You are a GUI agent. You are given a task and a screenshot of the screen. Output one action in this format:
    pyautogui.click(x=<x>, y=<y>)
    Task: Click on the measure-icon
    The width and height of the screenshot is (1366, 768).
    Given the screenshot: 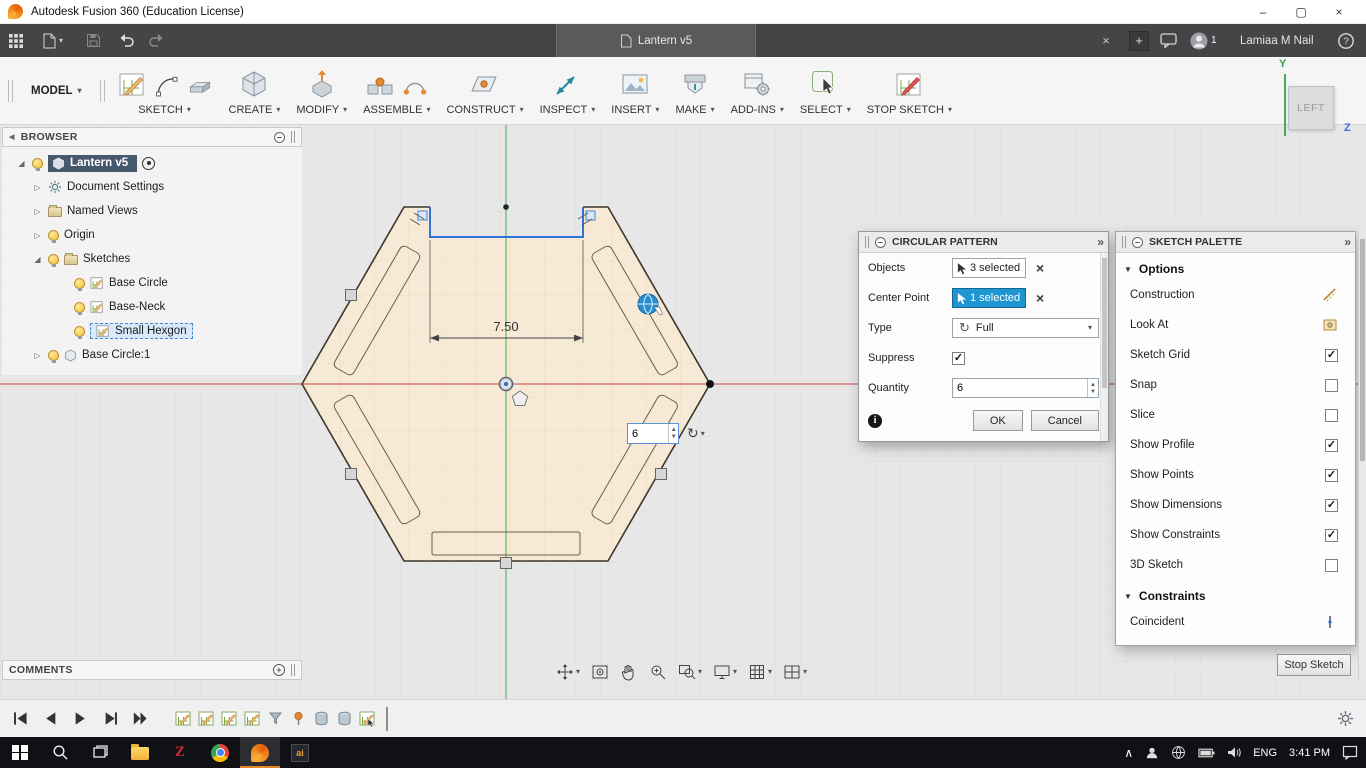 What is the action you would take?
    pyautogui.click(x=567, y=84)
    